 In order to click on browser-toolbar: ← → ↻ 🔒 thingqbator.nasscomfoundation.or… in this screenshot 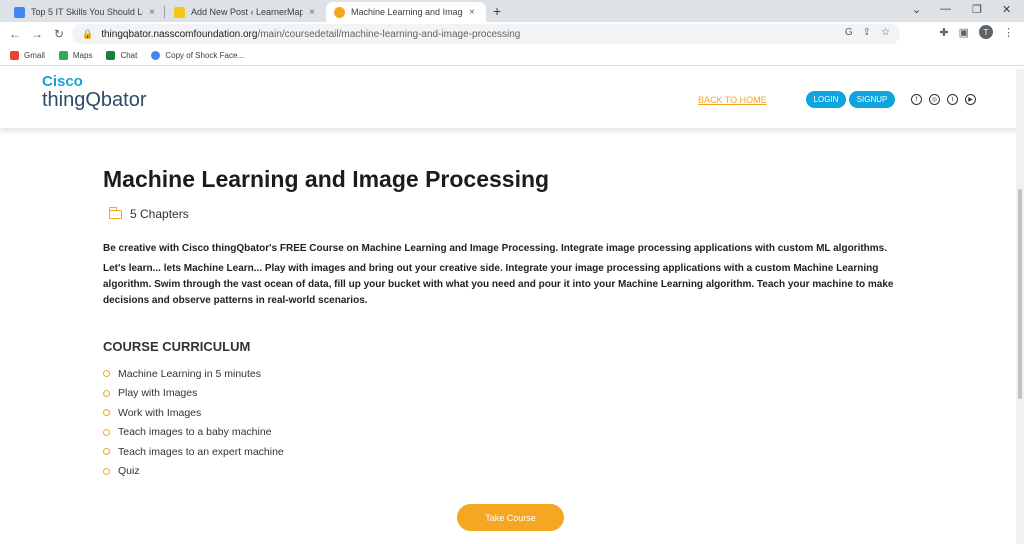, I will do `click(512, 34)`.